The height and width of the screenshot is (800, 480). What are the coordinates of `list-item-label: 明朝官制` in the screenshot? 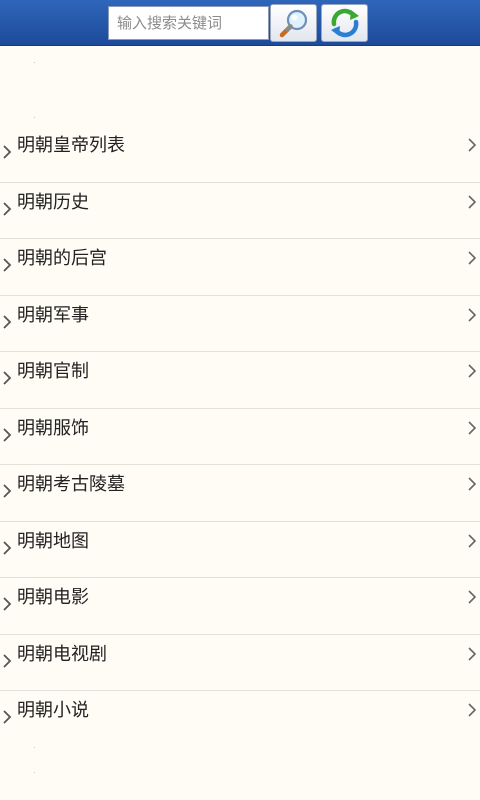 It's located at (53, 371).